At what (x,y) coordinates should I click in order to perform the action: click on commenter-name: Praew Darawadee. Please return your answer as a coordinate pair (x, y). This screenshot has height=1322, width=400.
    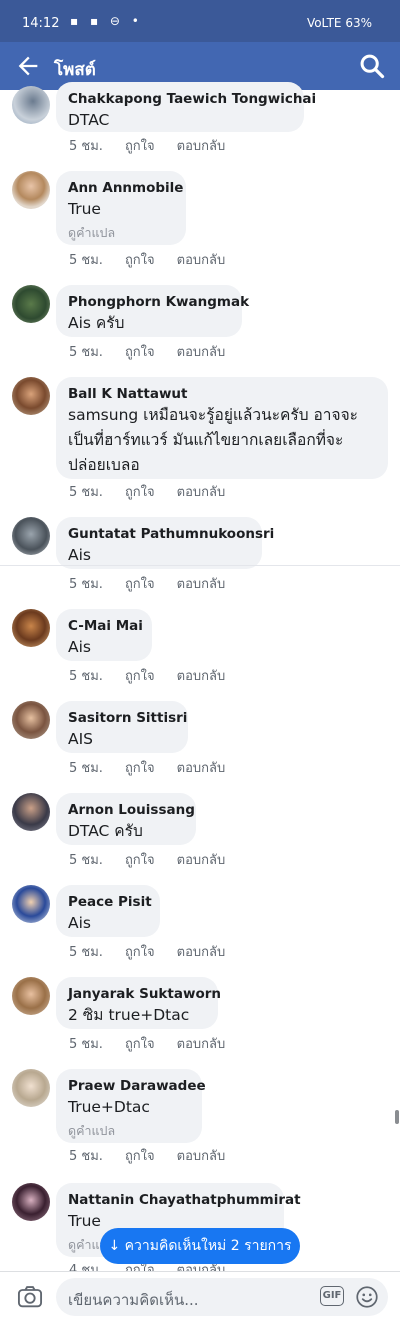
    Looking at the image, I should click on (137, 1086).